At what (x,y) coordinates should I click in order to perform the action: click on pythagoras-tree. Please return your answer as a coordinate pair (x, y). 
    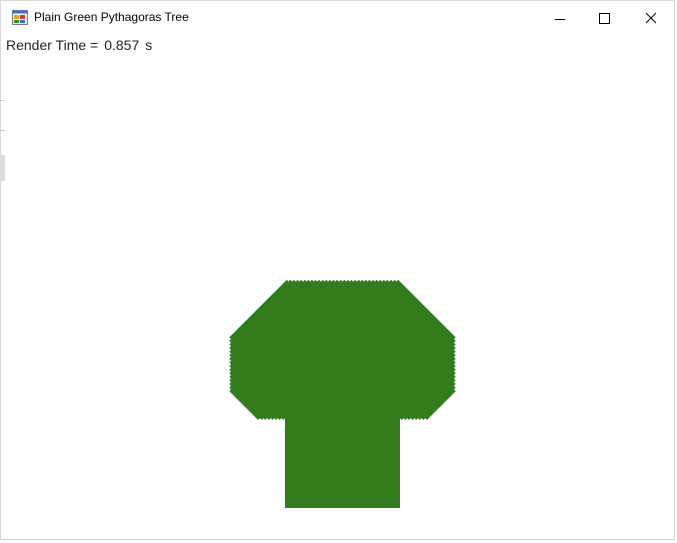
    Looking at the image, I should click on (342, 393).